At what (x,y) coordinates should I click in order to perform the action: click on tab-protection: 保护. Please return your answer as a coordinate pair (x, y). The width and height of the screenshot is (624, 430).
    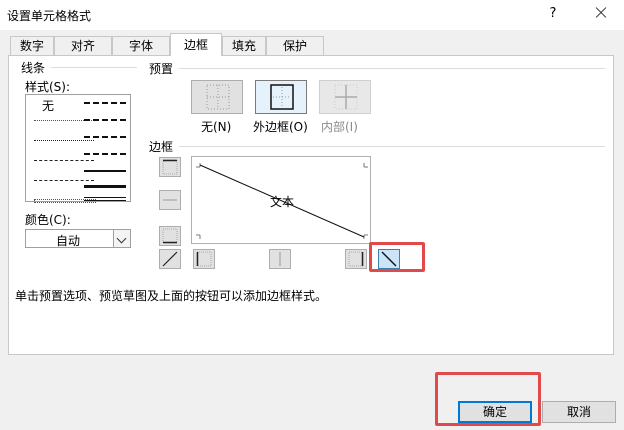
    Looking at the image, I should click on (295, 46).